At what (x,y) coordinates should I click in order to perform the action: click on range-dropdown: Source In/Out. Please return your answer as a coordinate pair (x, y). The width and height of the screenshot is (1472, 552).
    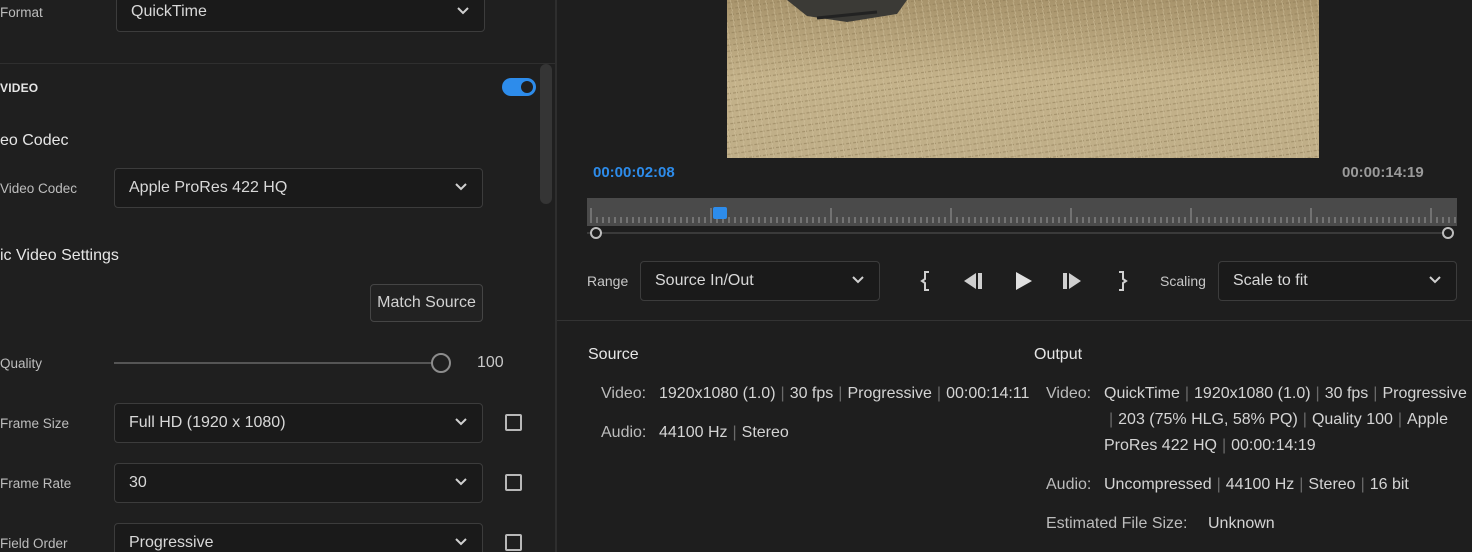
    Looking at the image, I should click on (760, 281).